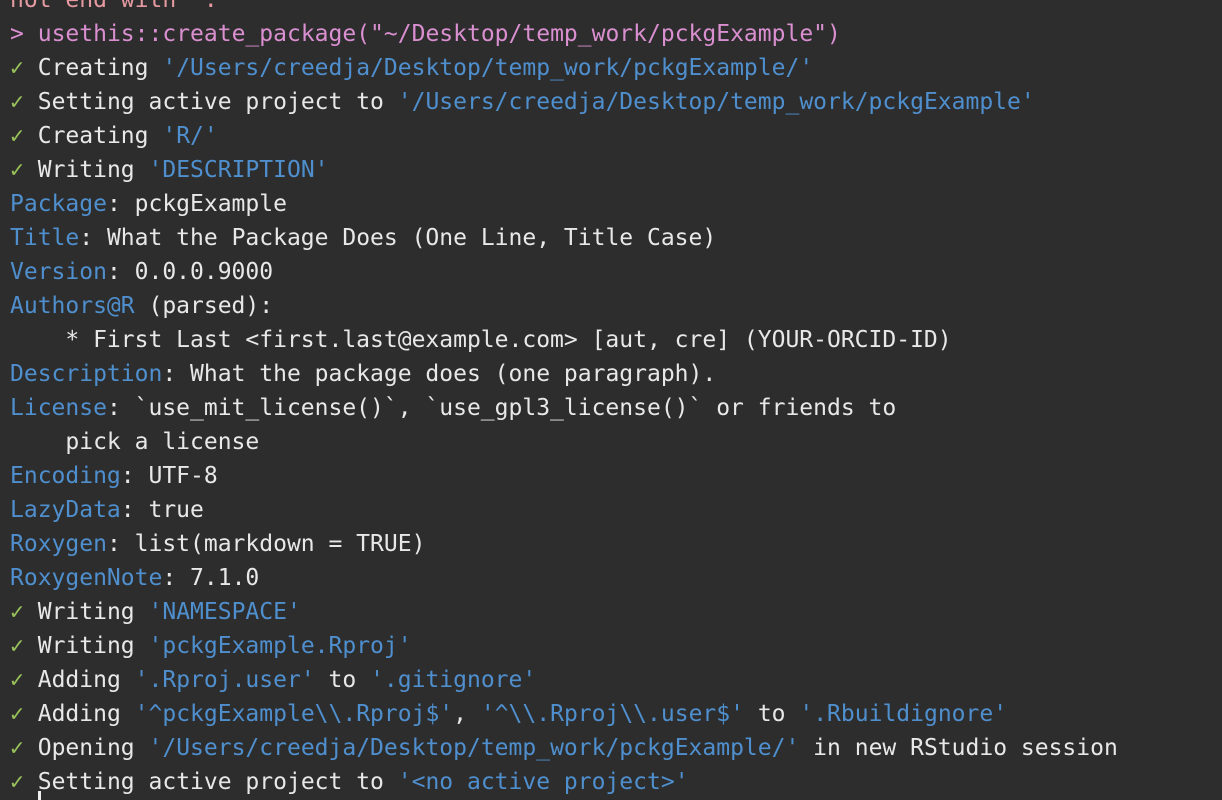 The height and width of the screenshot is (800, 1222). What do you see at coordinates (45, 238) in the screenshot?
I see `field-key: Title` at bounding box center [45, 238].